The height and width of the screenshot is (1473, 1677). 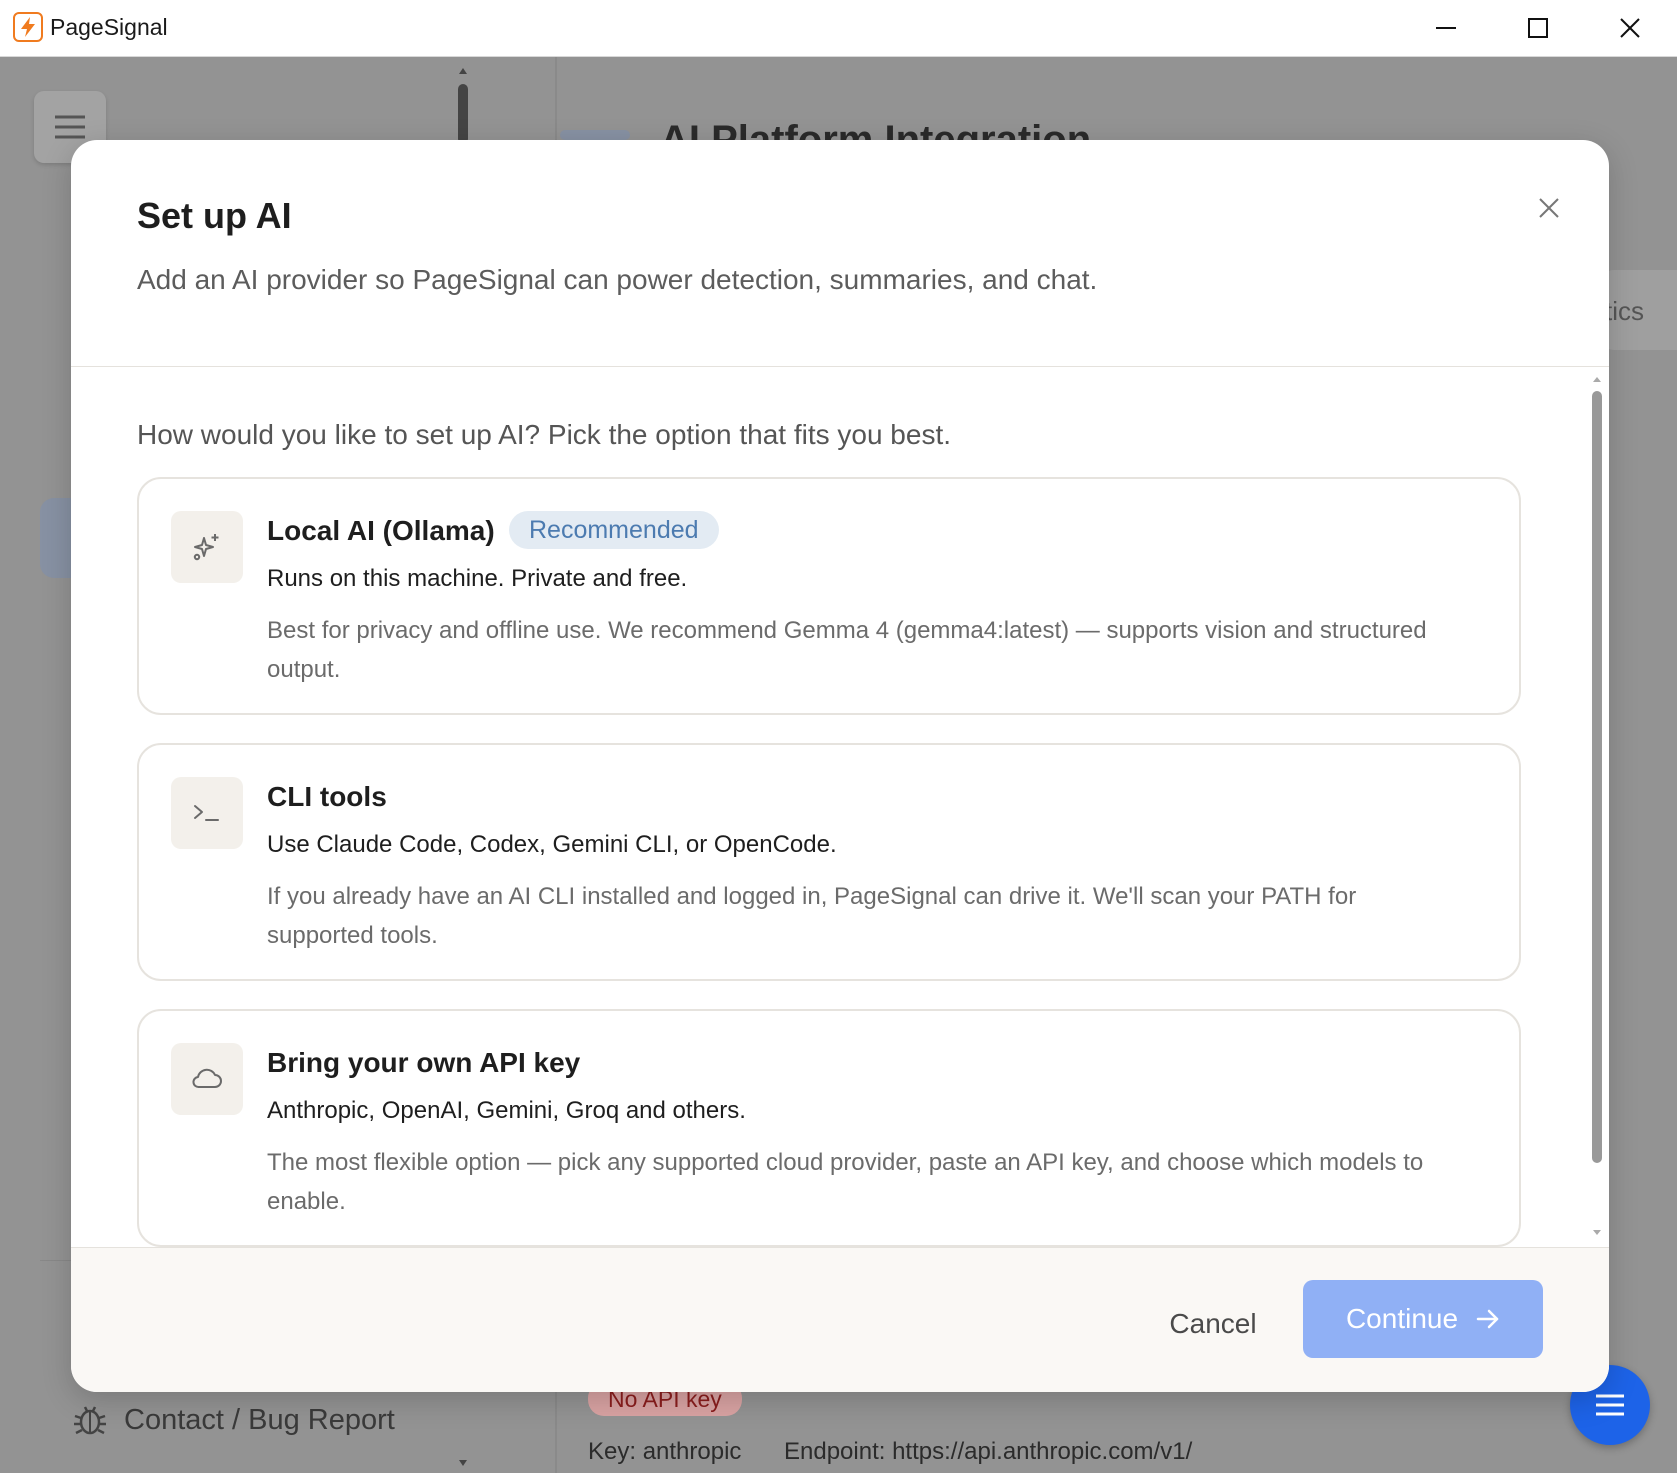 I want to click on sidebar-scrollbar-thumb, so click(x=463, y=114).